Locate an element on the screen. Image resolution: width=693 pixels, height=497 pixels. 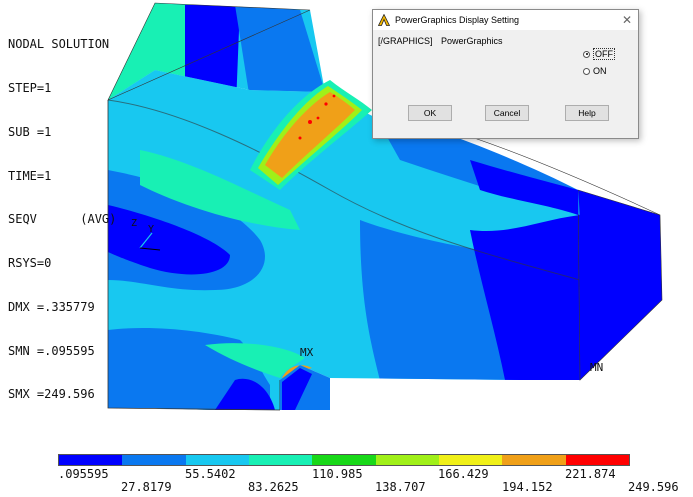
info-line: SUB =1 is located at coordinates (30, 131).